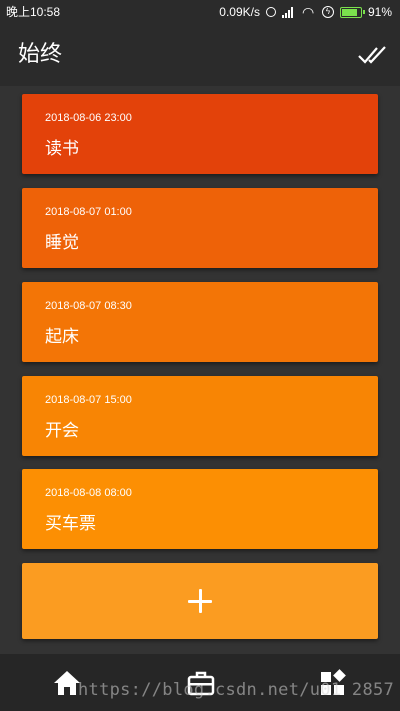 The height and width of the screenshot is (711, 400). I want to click on charge-icon: ϟ, so click(327, 12).